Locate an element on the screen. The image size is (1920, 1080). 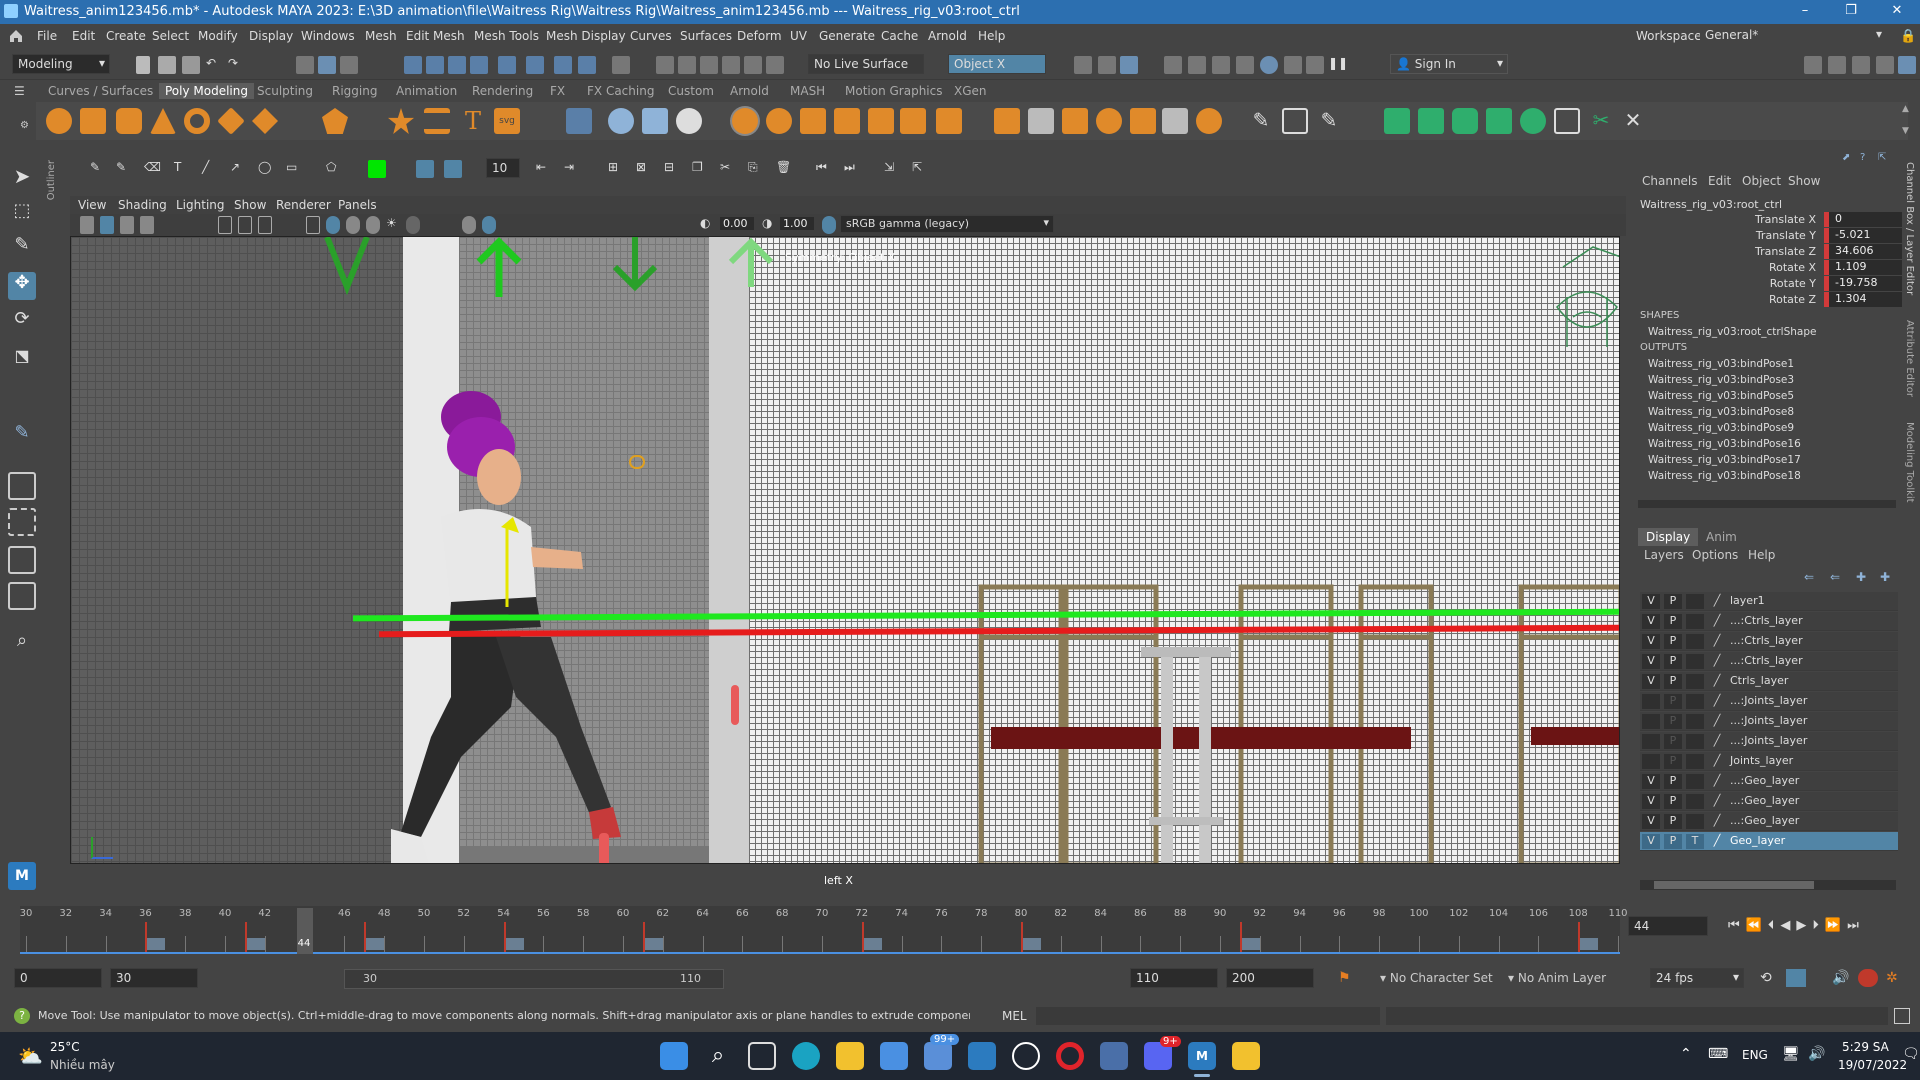
layer-name: ...:Joints_layer is located at coordinates (1768, 700).